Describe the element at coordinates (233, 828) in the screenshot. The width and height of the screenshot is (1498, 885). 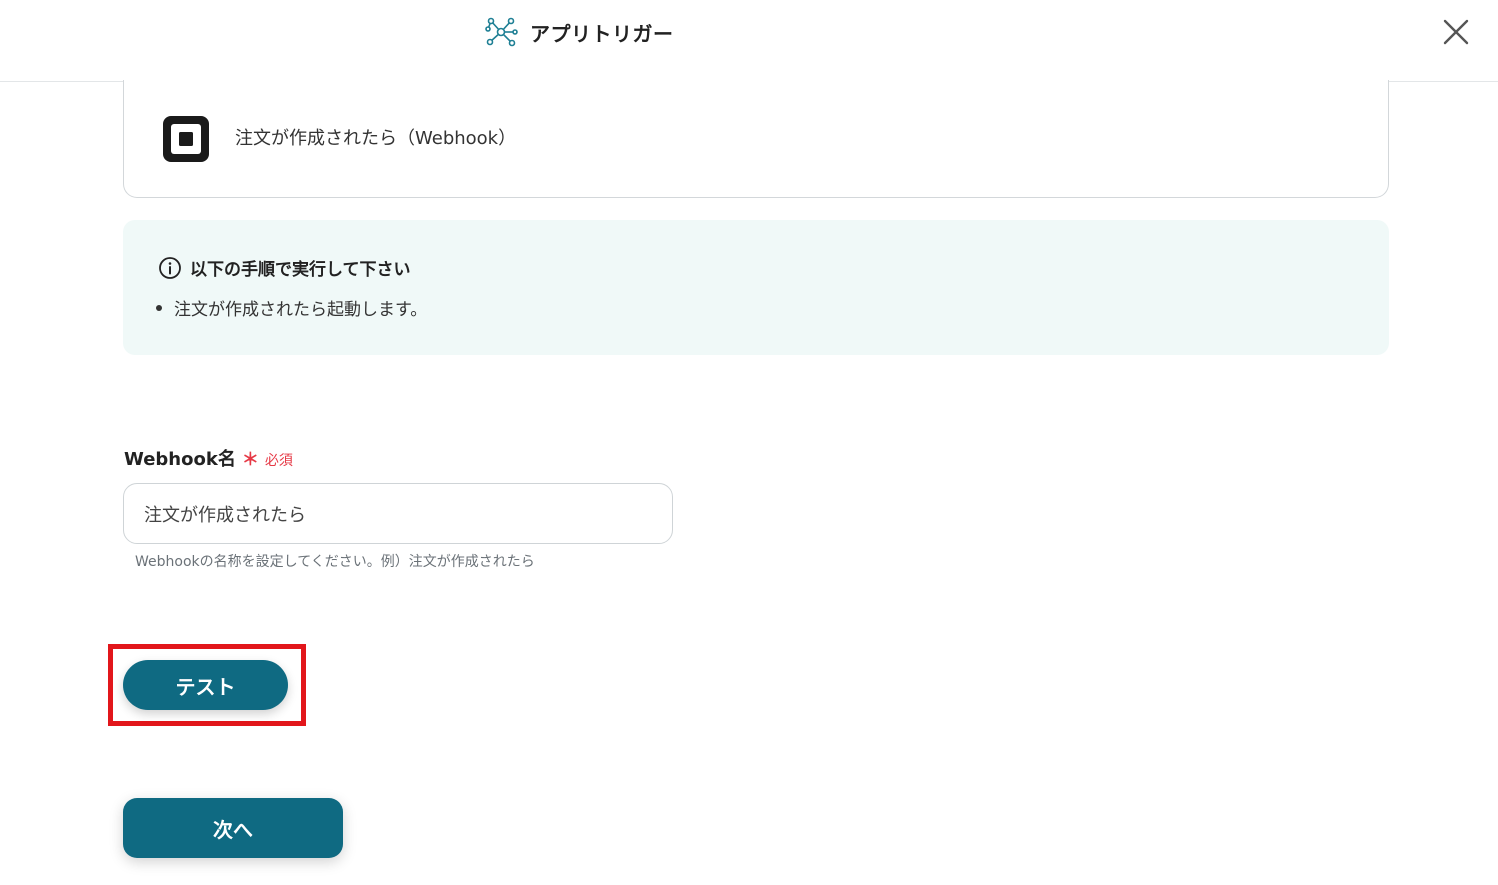
I see `next-button: 次へ` at that location.